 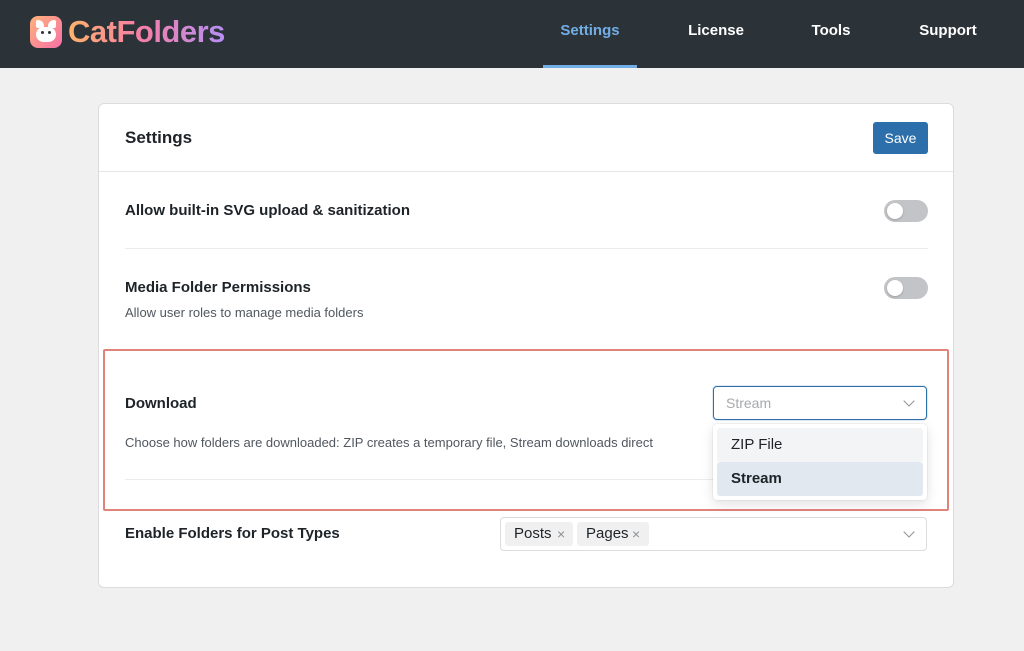 I want to click on download-dropdown-menu: ZIP File Stream, so click(x=820, y=462).